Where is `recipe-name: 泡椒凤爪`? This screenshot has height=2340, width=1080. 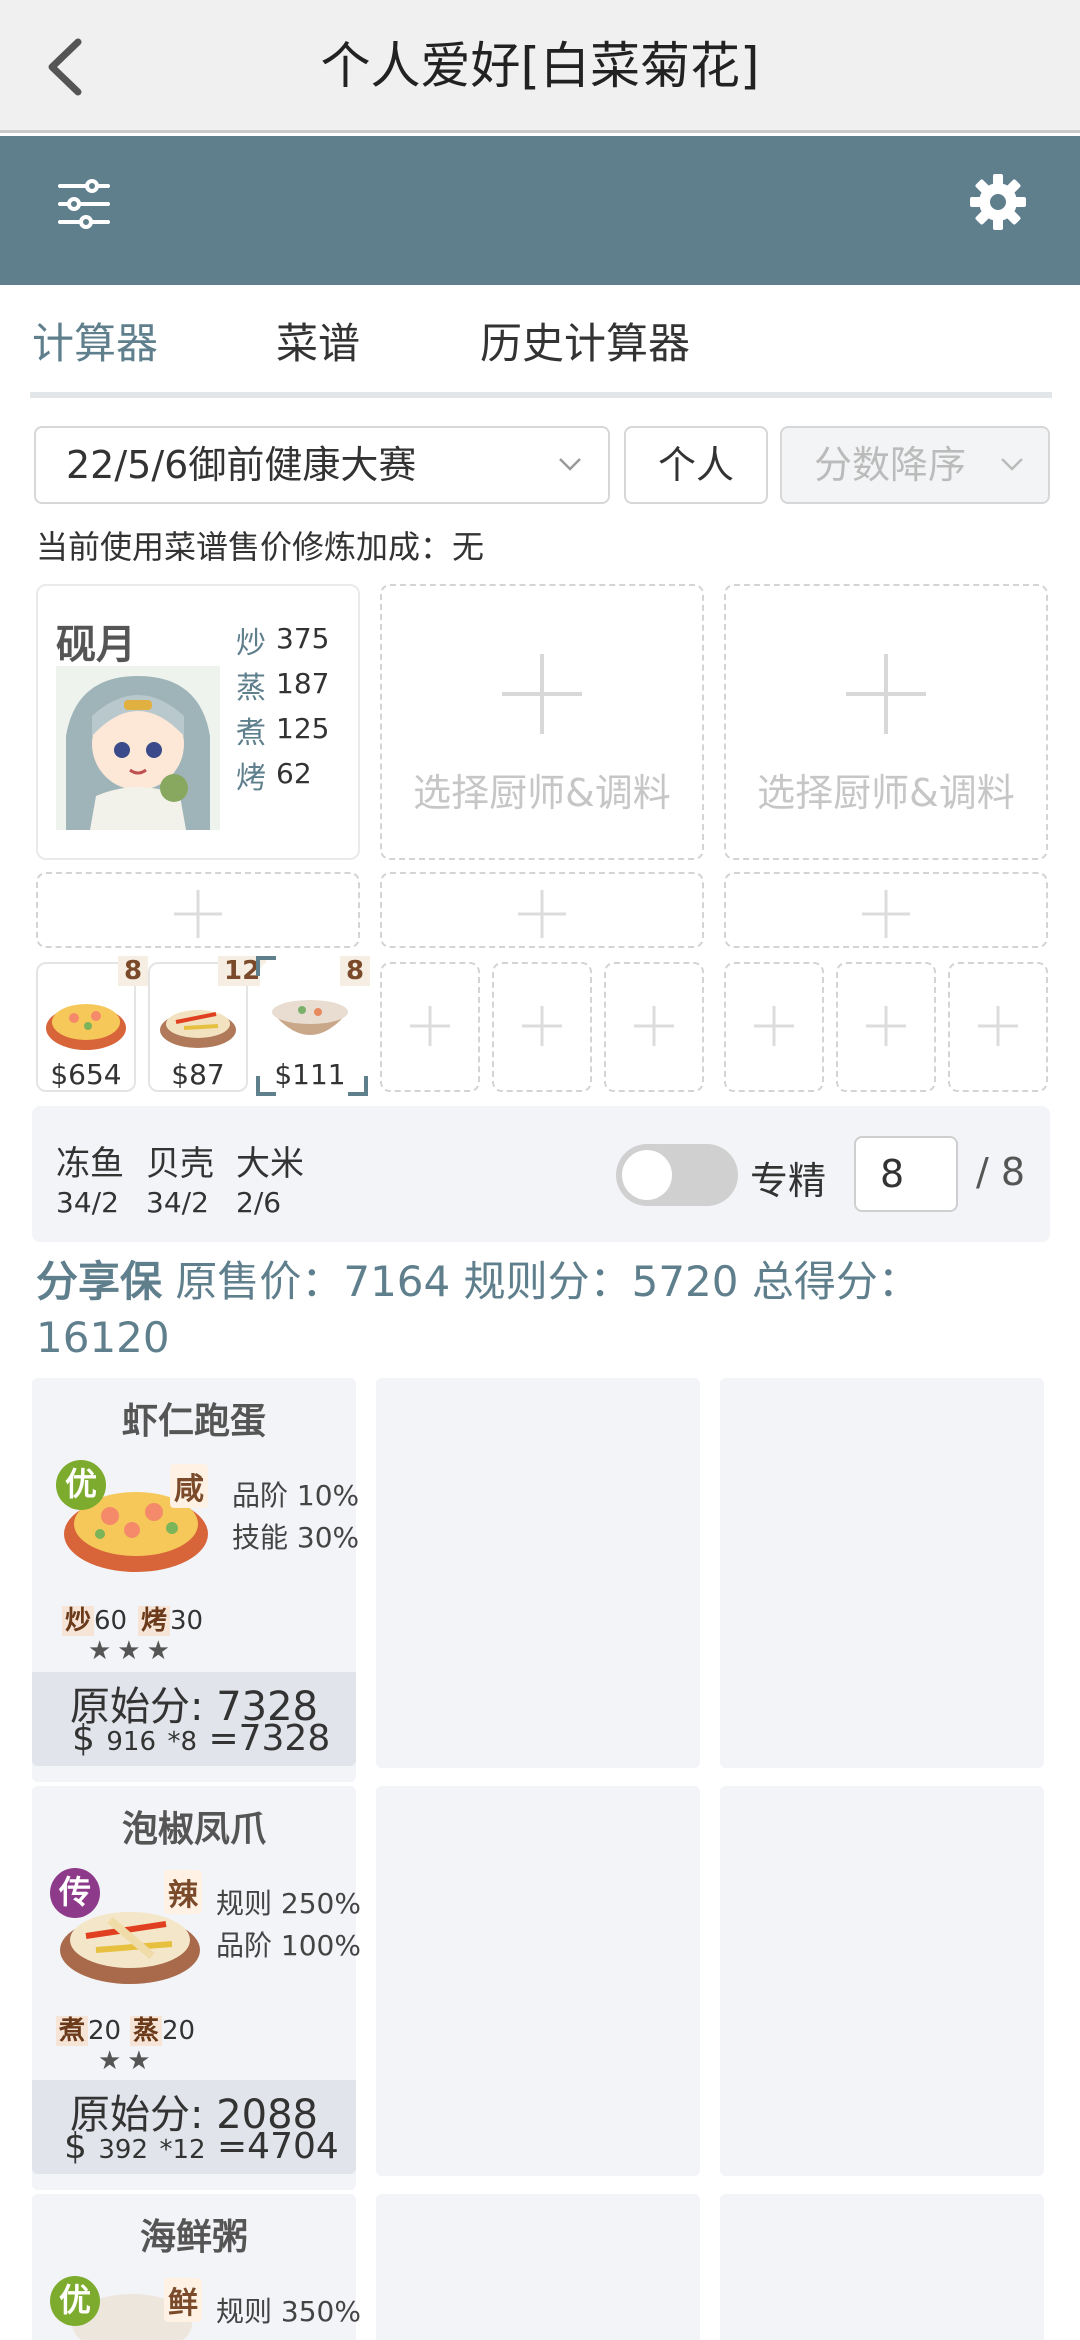
recipe-name: 泡椒凤爪 is located at coordinates (193, 1829).